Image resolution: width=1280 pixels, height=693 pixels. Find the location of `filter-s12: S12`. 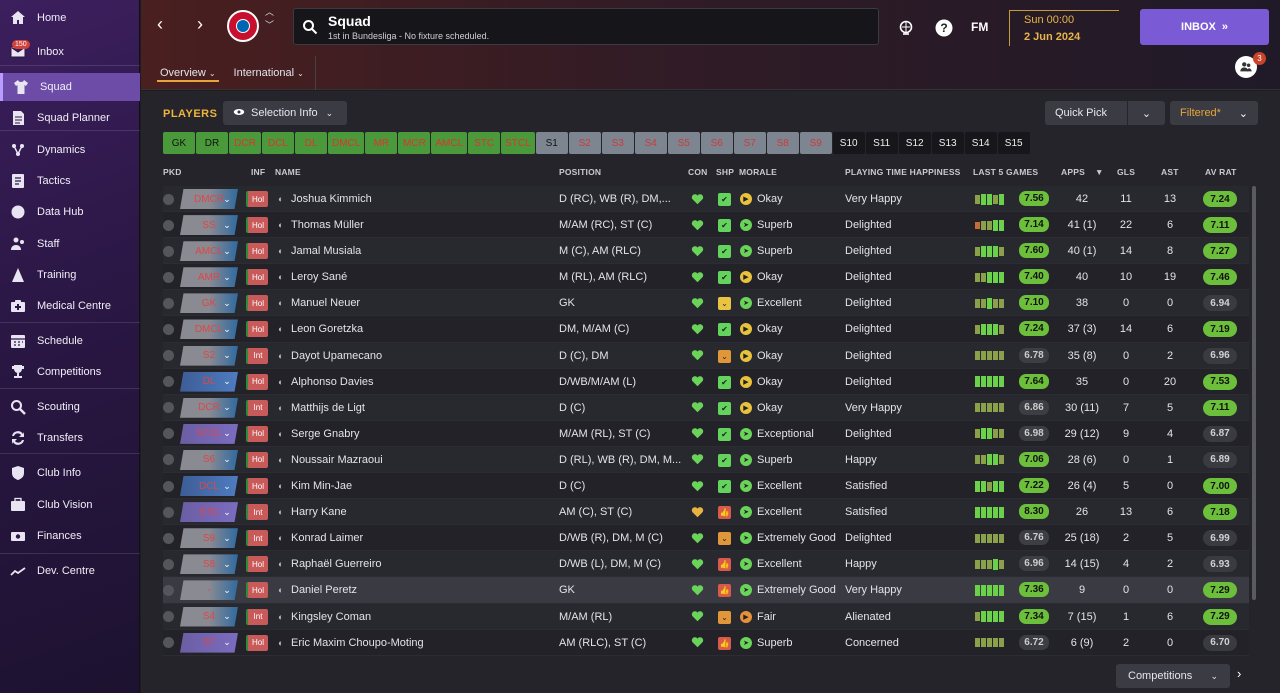

filter-s12: S12 is located at coordinates (914, 143).